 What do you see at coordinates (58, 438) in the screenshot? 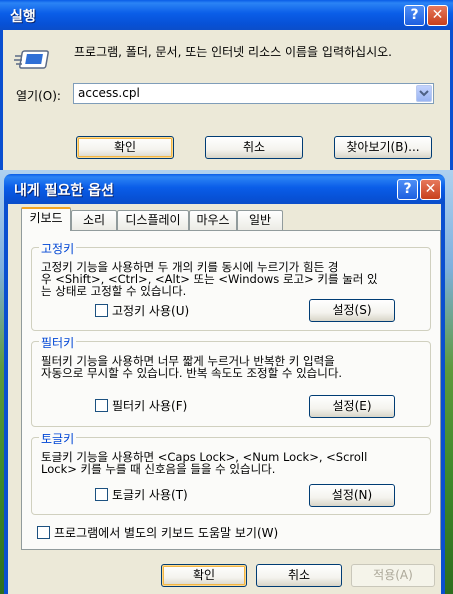
I see `toggle-keys-legend: 토글키` at bounding box center [58, 438].